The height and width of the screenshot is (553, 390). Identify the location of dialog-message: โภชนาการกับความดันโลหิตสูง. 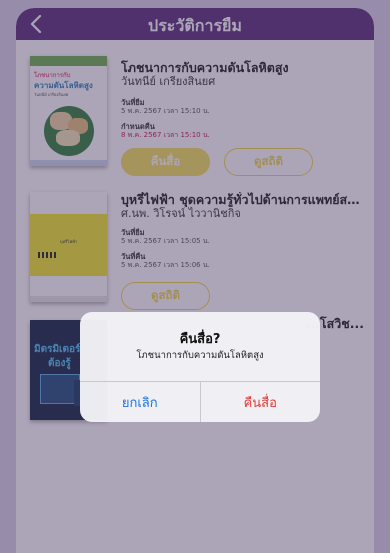
(200, 355).